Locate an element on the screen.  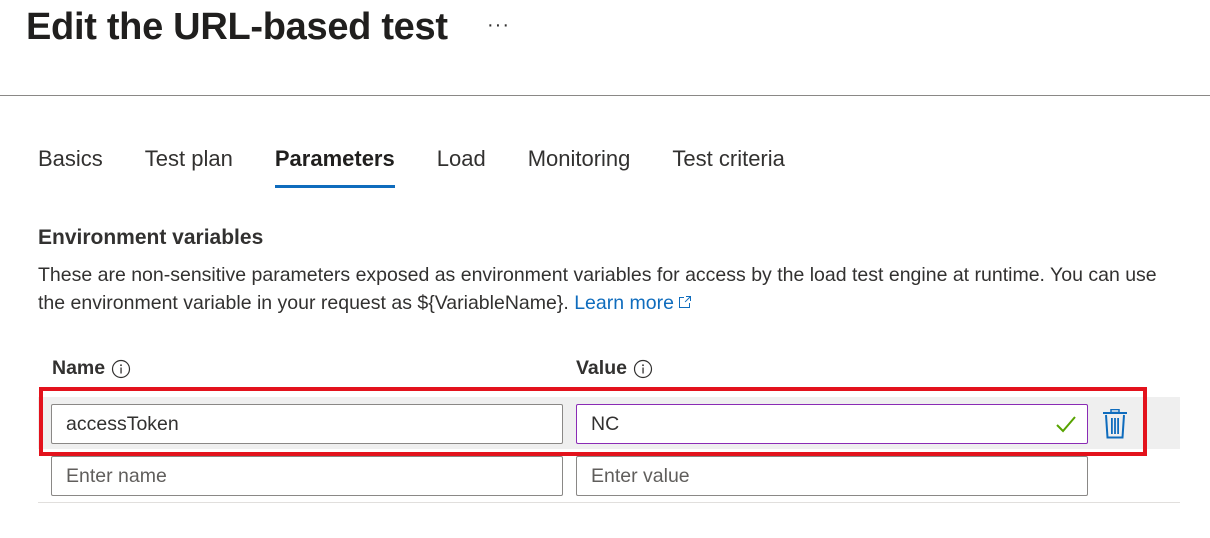
value-column-label: Value is located at coordinates (601, 368).